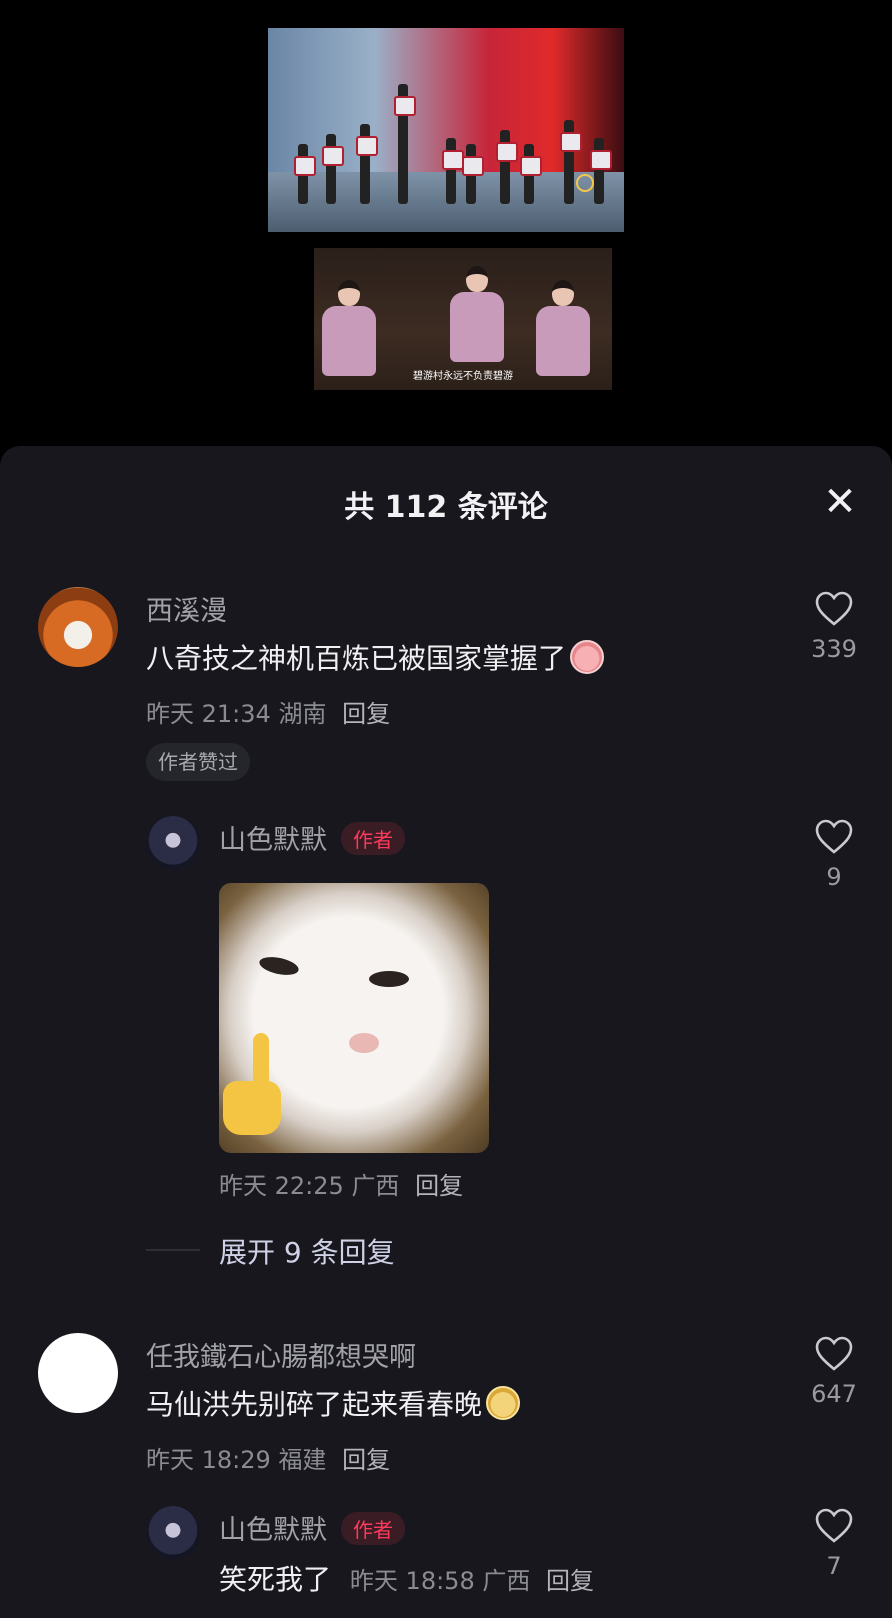 The width and height of the screenshot is (892, 1618). Describe the element at coordinates (268, 1460) in the screenshot. I see `comment-meta: 昨天 18:29 福建 回复` at that location.